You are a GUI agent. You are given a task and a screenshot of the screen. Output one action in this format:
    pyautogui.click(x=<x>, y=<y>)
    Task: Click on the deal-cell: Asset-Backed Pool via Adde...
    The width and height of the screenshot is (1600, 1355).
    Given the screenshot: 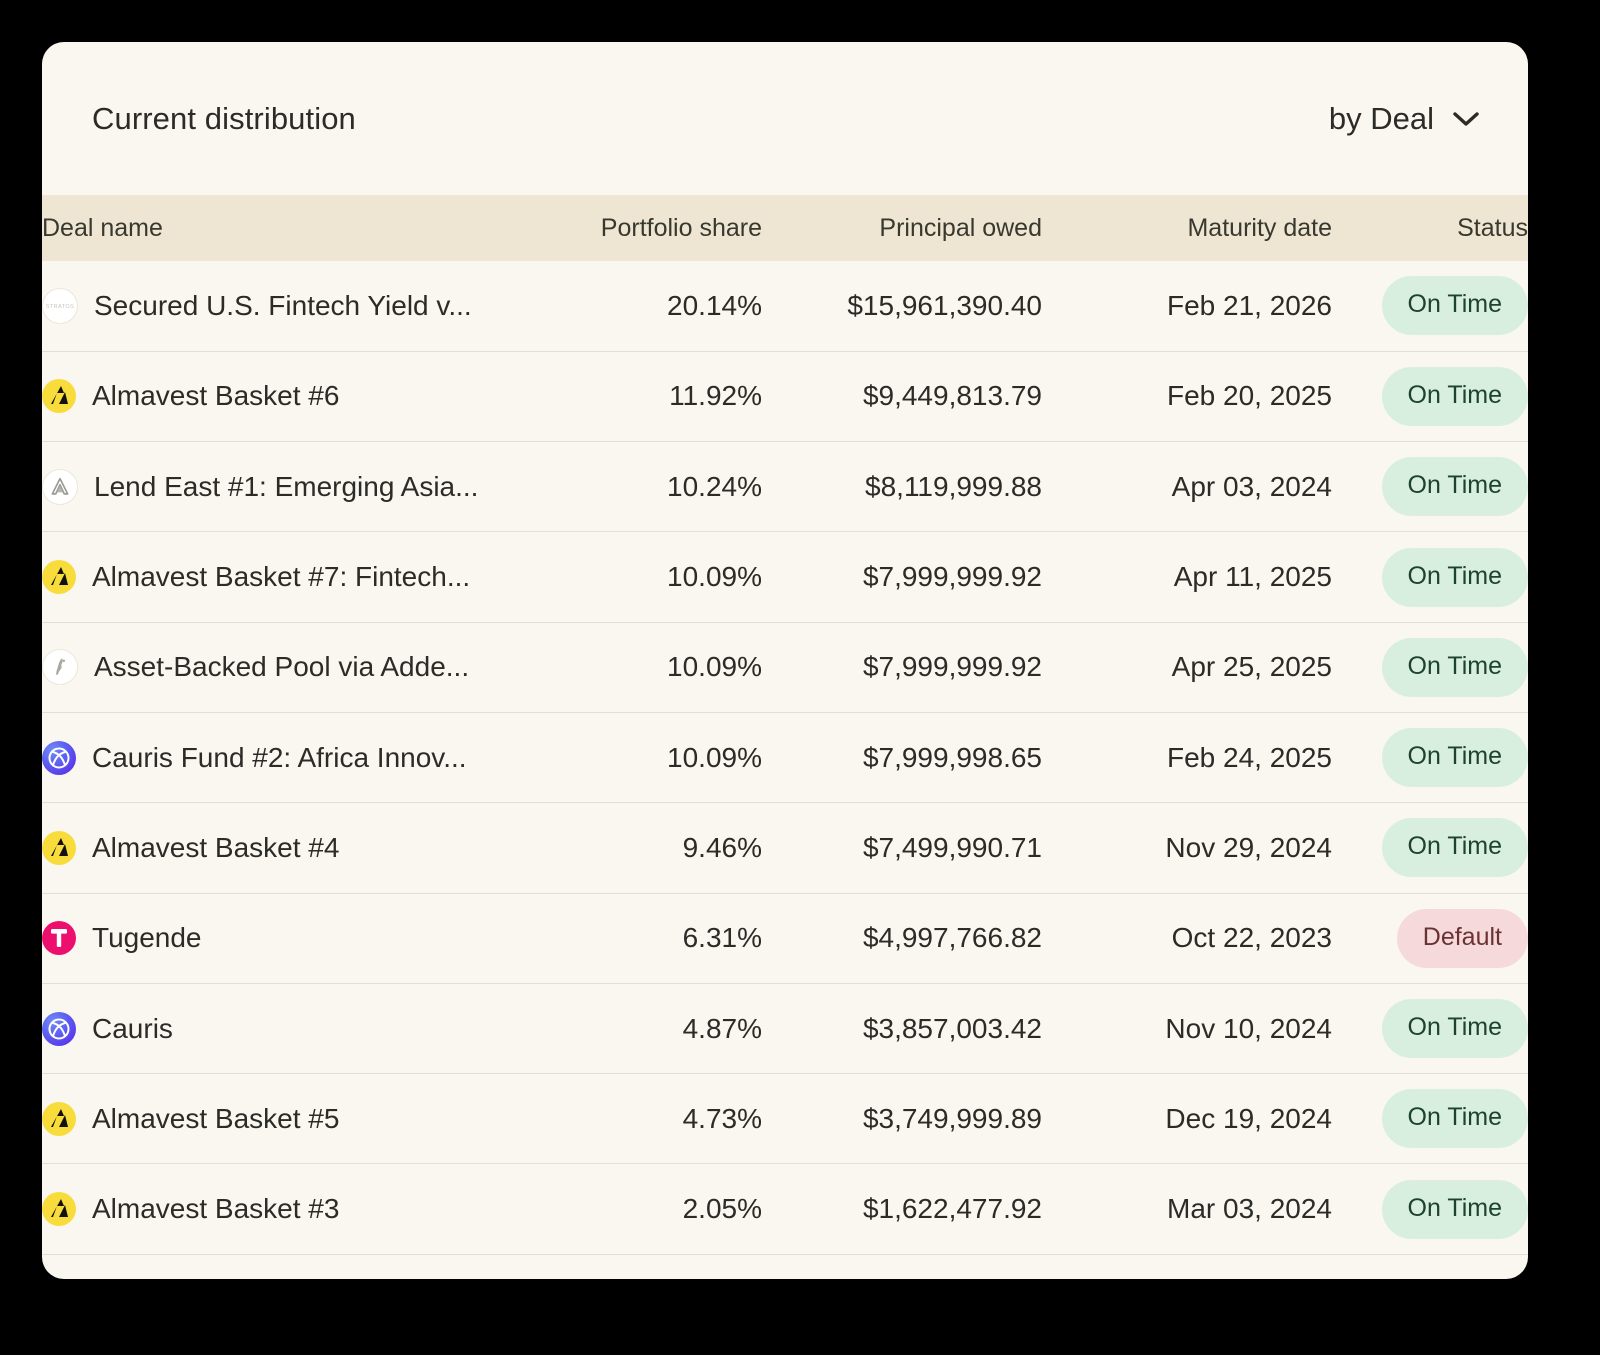 What is the action you would take?
    pyautogui.click(x=277, y=667)
    